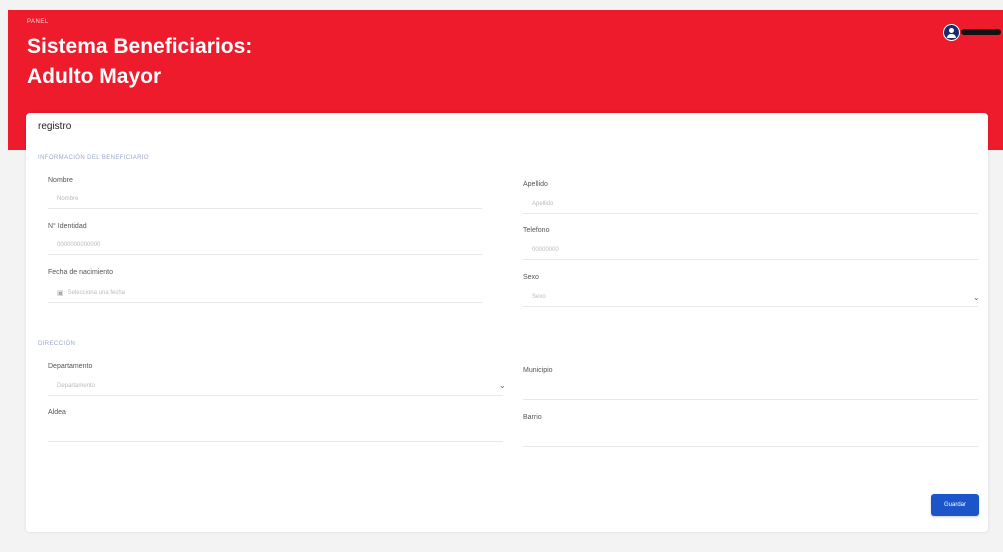 This screenshot has height=552, width=1003. What do you see at coordinates (60, 180) in the screenshot?
I see `nombre-label: Nombre` at bounding box center [60, 180].